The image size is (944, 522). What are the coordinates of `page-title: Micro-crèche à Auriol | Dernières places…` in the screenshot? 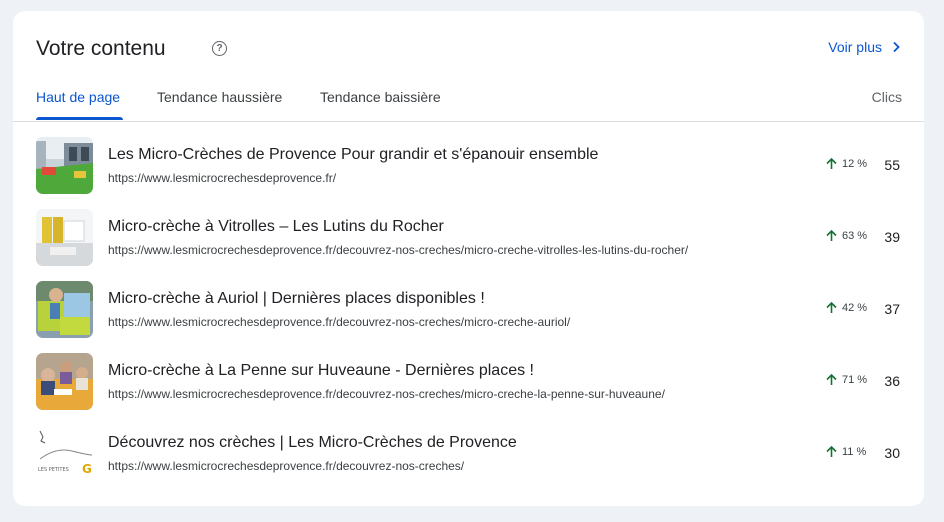 It's located at (296, 298).